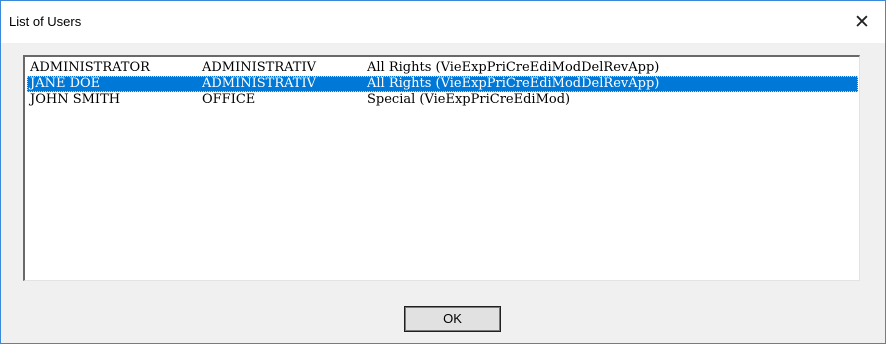 This screenshot has height=344, width=886. Describe the element at coordinates (443, 22) in the screenshot. I see `title-bar: List of Users ✕` at that location.